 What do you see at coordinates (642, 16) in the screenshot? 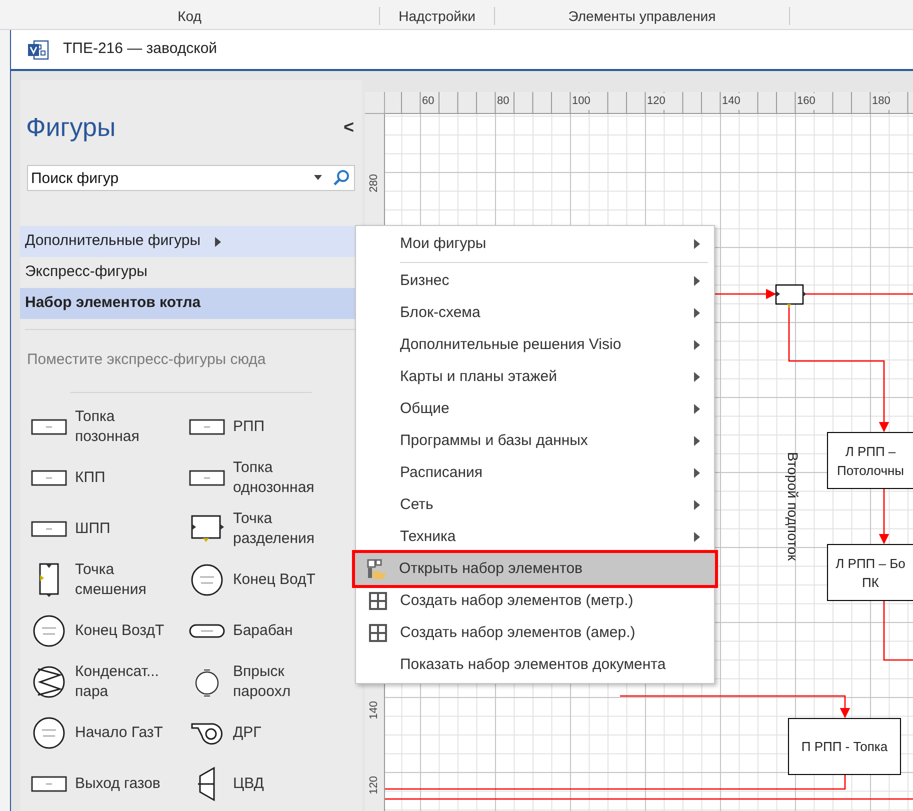
I see `ribbon-group-label: Элементы управления` at bounding box center [642, 16].